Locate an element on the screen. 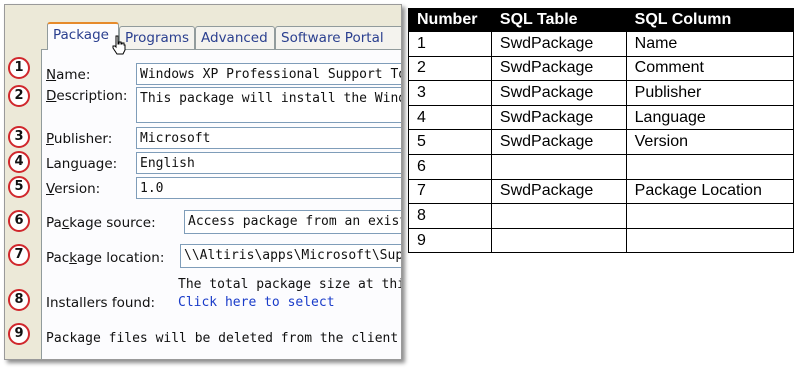  header-sql-table: SQL Table is located at coordinates (558, 20).